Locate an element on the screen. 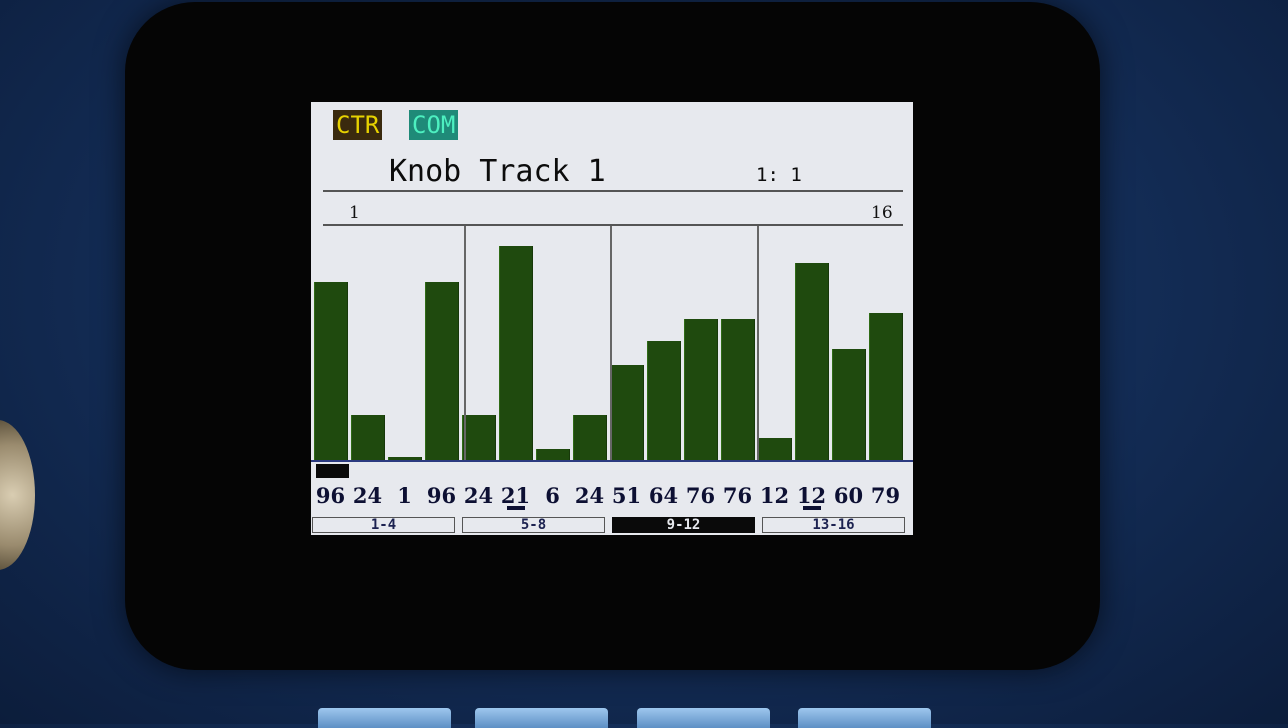 The image size is (1288, 728). page-tab-5-8: 5-8 is located at coordinates (533, 525).